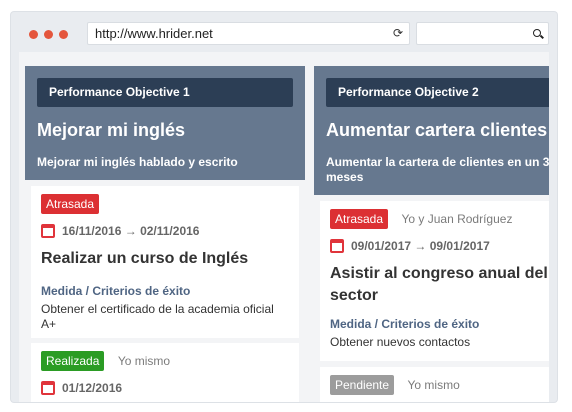 The image size is (572, 412). I want to click on window-maximize-dot, so click(63, 34).